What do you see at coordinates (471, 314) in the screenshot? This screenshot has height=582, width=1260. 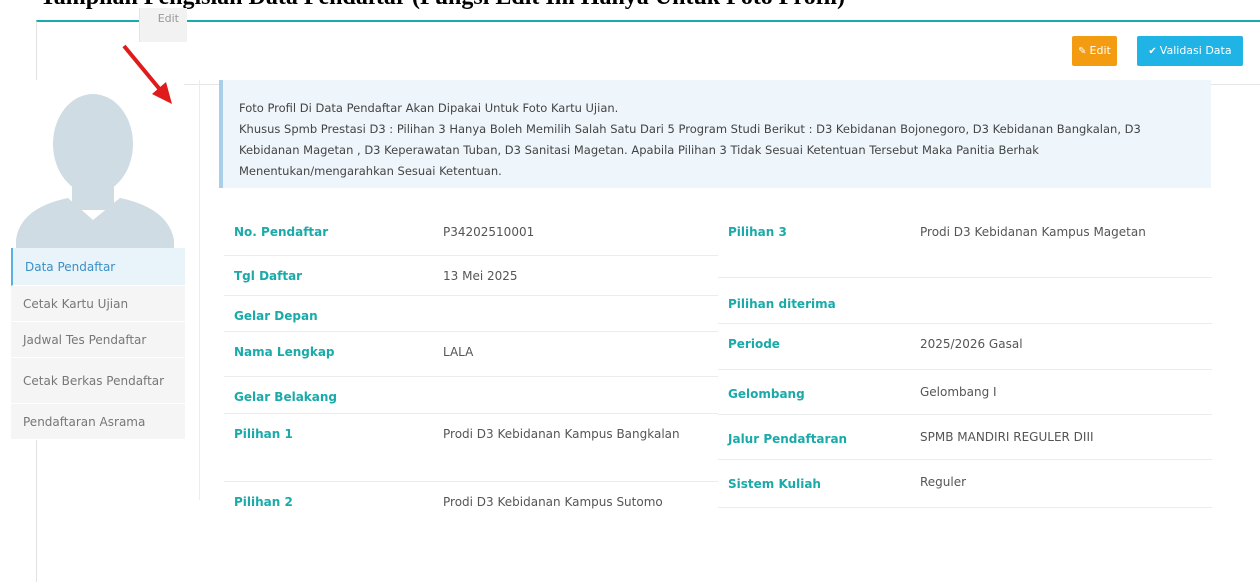 I see `row-gelar-depan: Gelar Depan` at bounding box center [471, 314].